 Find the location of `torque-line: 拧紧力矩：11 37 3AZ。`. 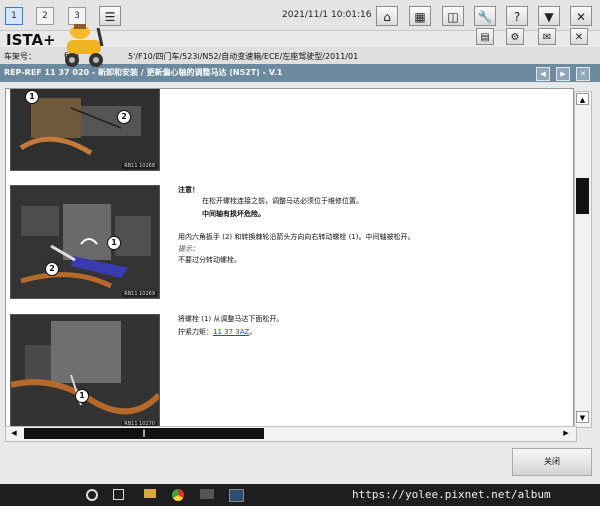

torque-line: 拧紧力矩：11 37 3AZ。 is located at coordinates (217, 332).